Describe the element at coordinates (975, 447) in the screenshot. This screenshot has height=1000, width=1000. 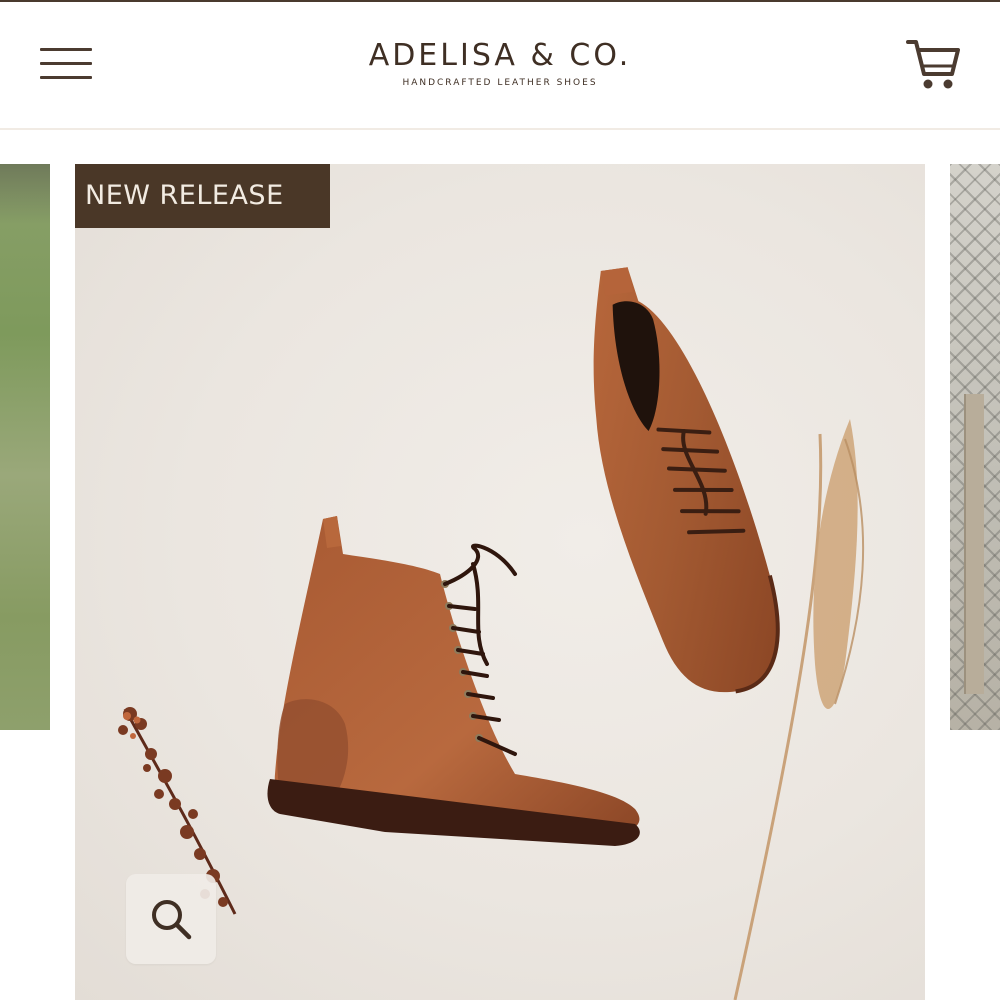
I see `next-slide-image` at that location.